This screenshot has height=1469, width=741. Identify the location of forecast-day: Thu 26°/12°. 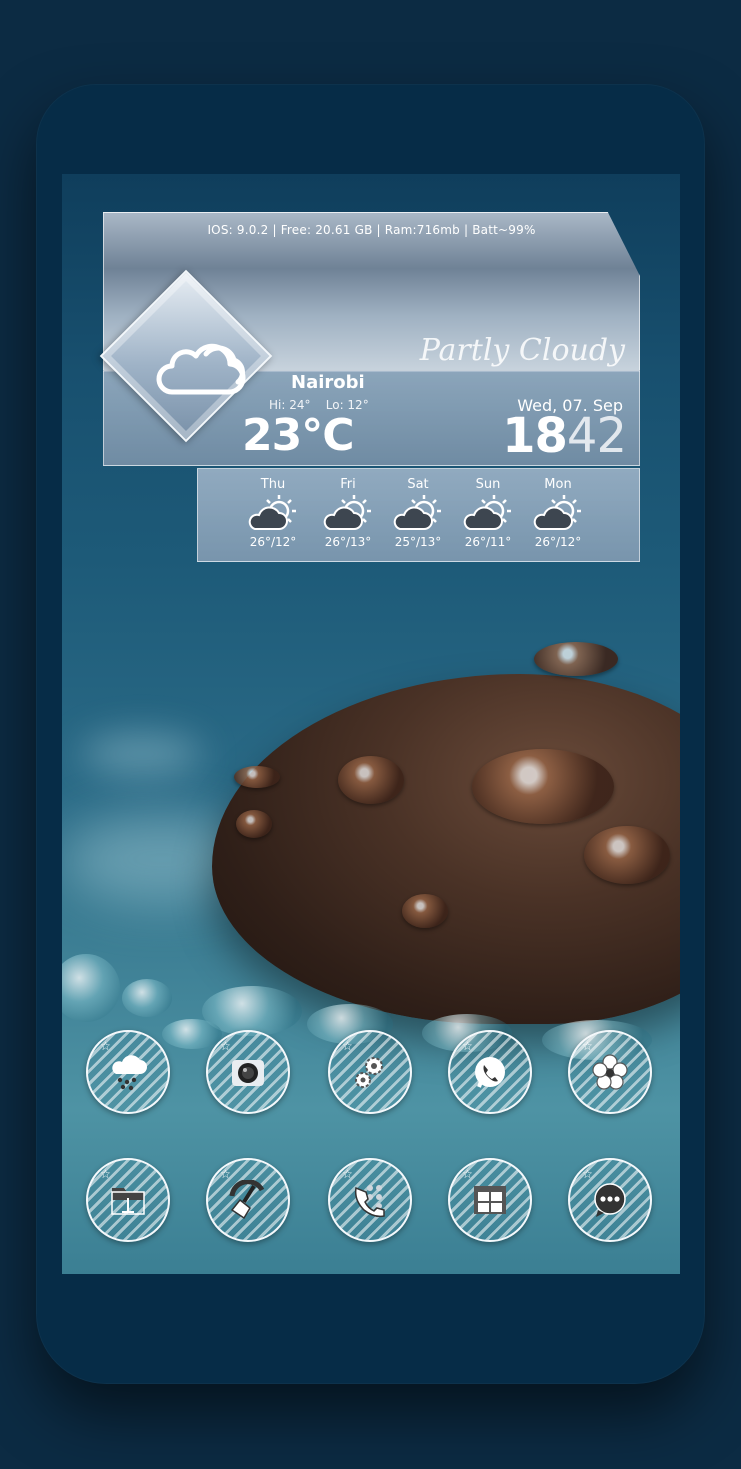
(273, 509).